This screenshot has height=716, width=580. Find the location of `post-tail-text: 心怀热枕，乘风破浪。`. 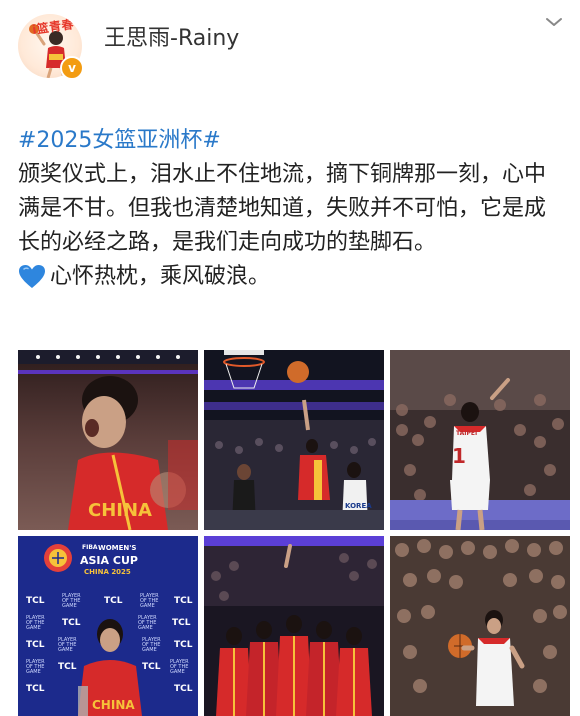

post-tail-text: 心怀热枕，乘风破浪。 is located at coordinates (160, 276).